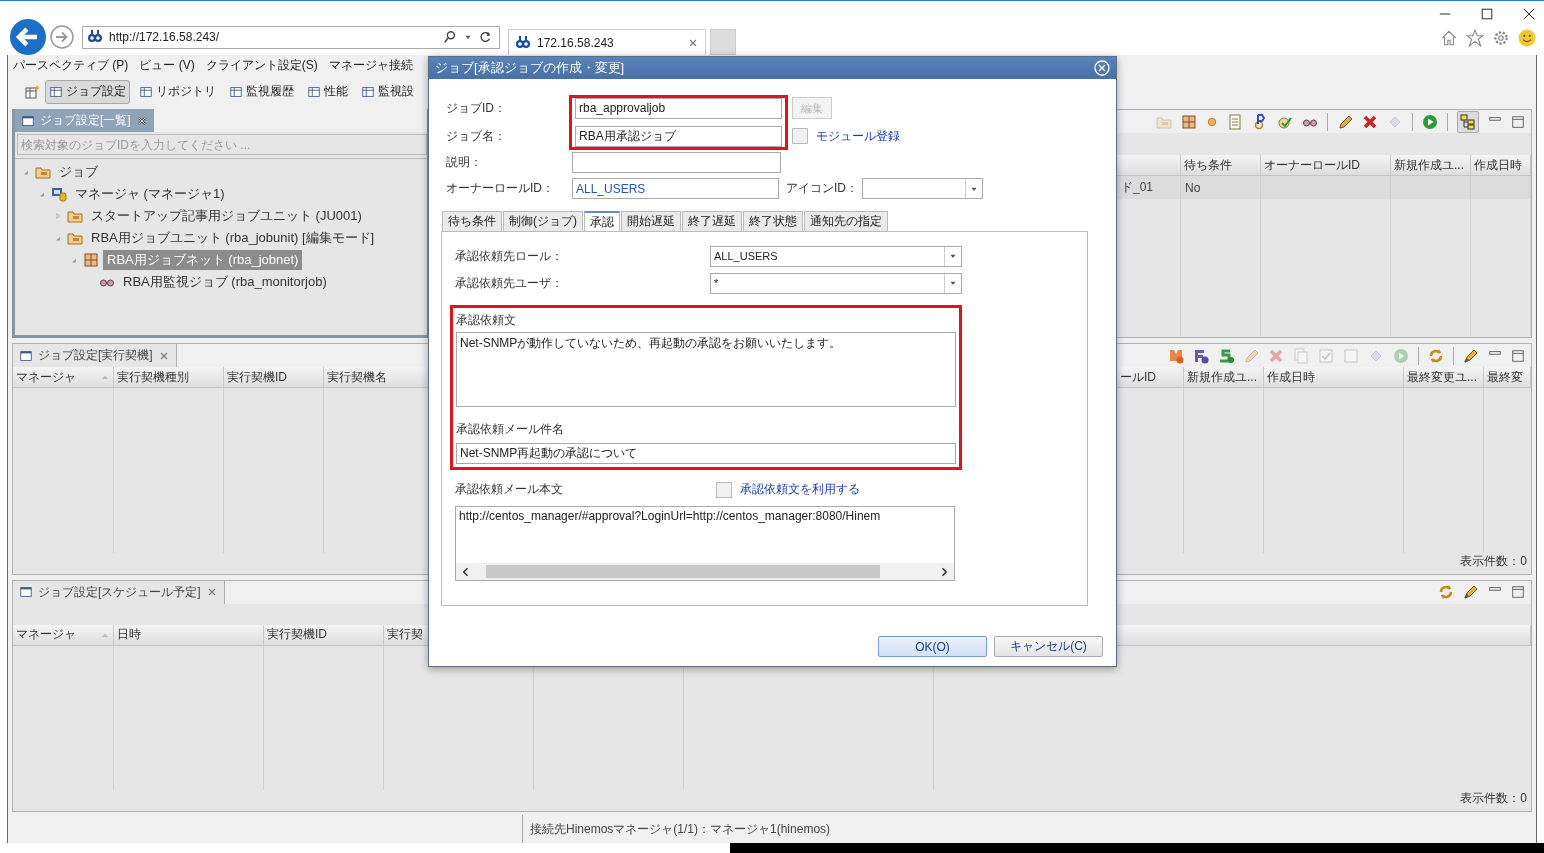  What do you see at coordinates (476, 108) in the screenshot?
I see `field-label: ジョブID：` at bounding box center [476, 108].